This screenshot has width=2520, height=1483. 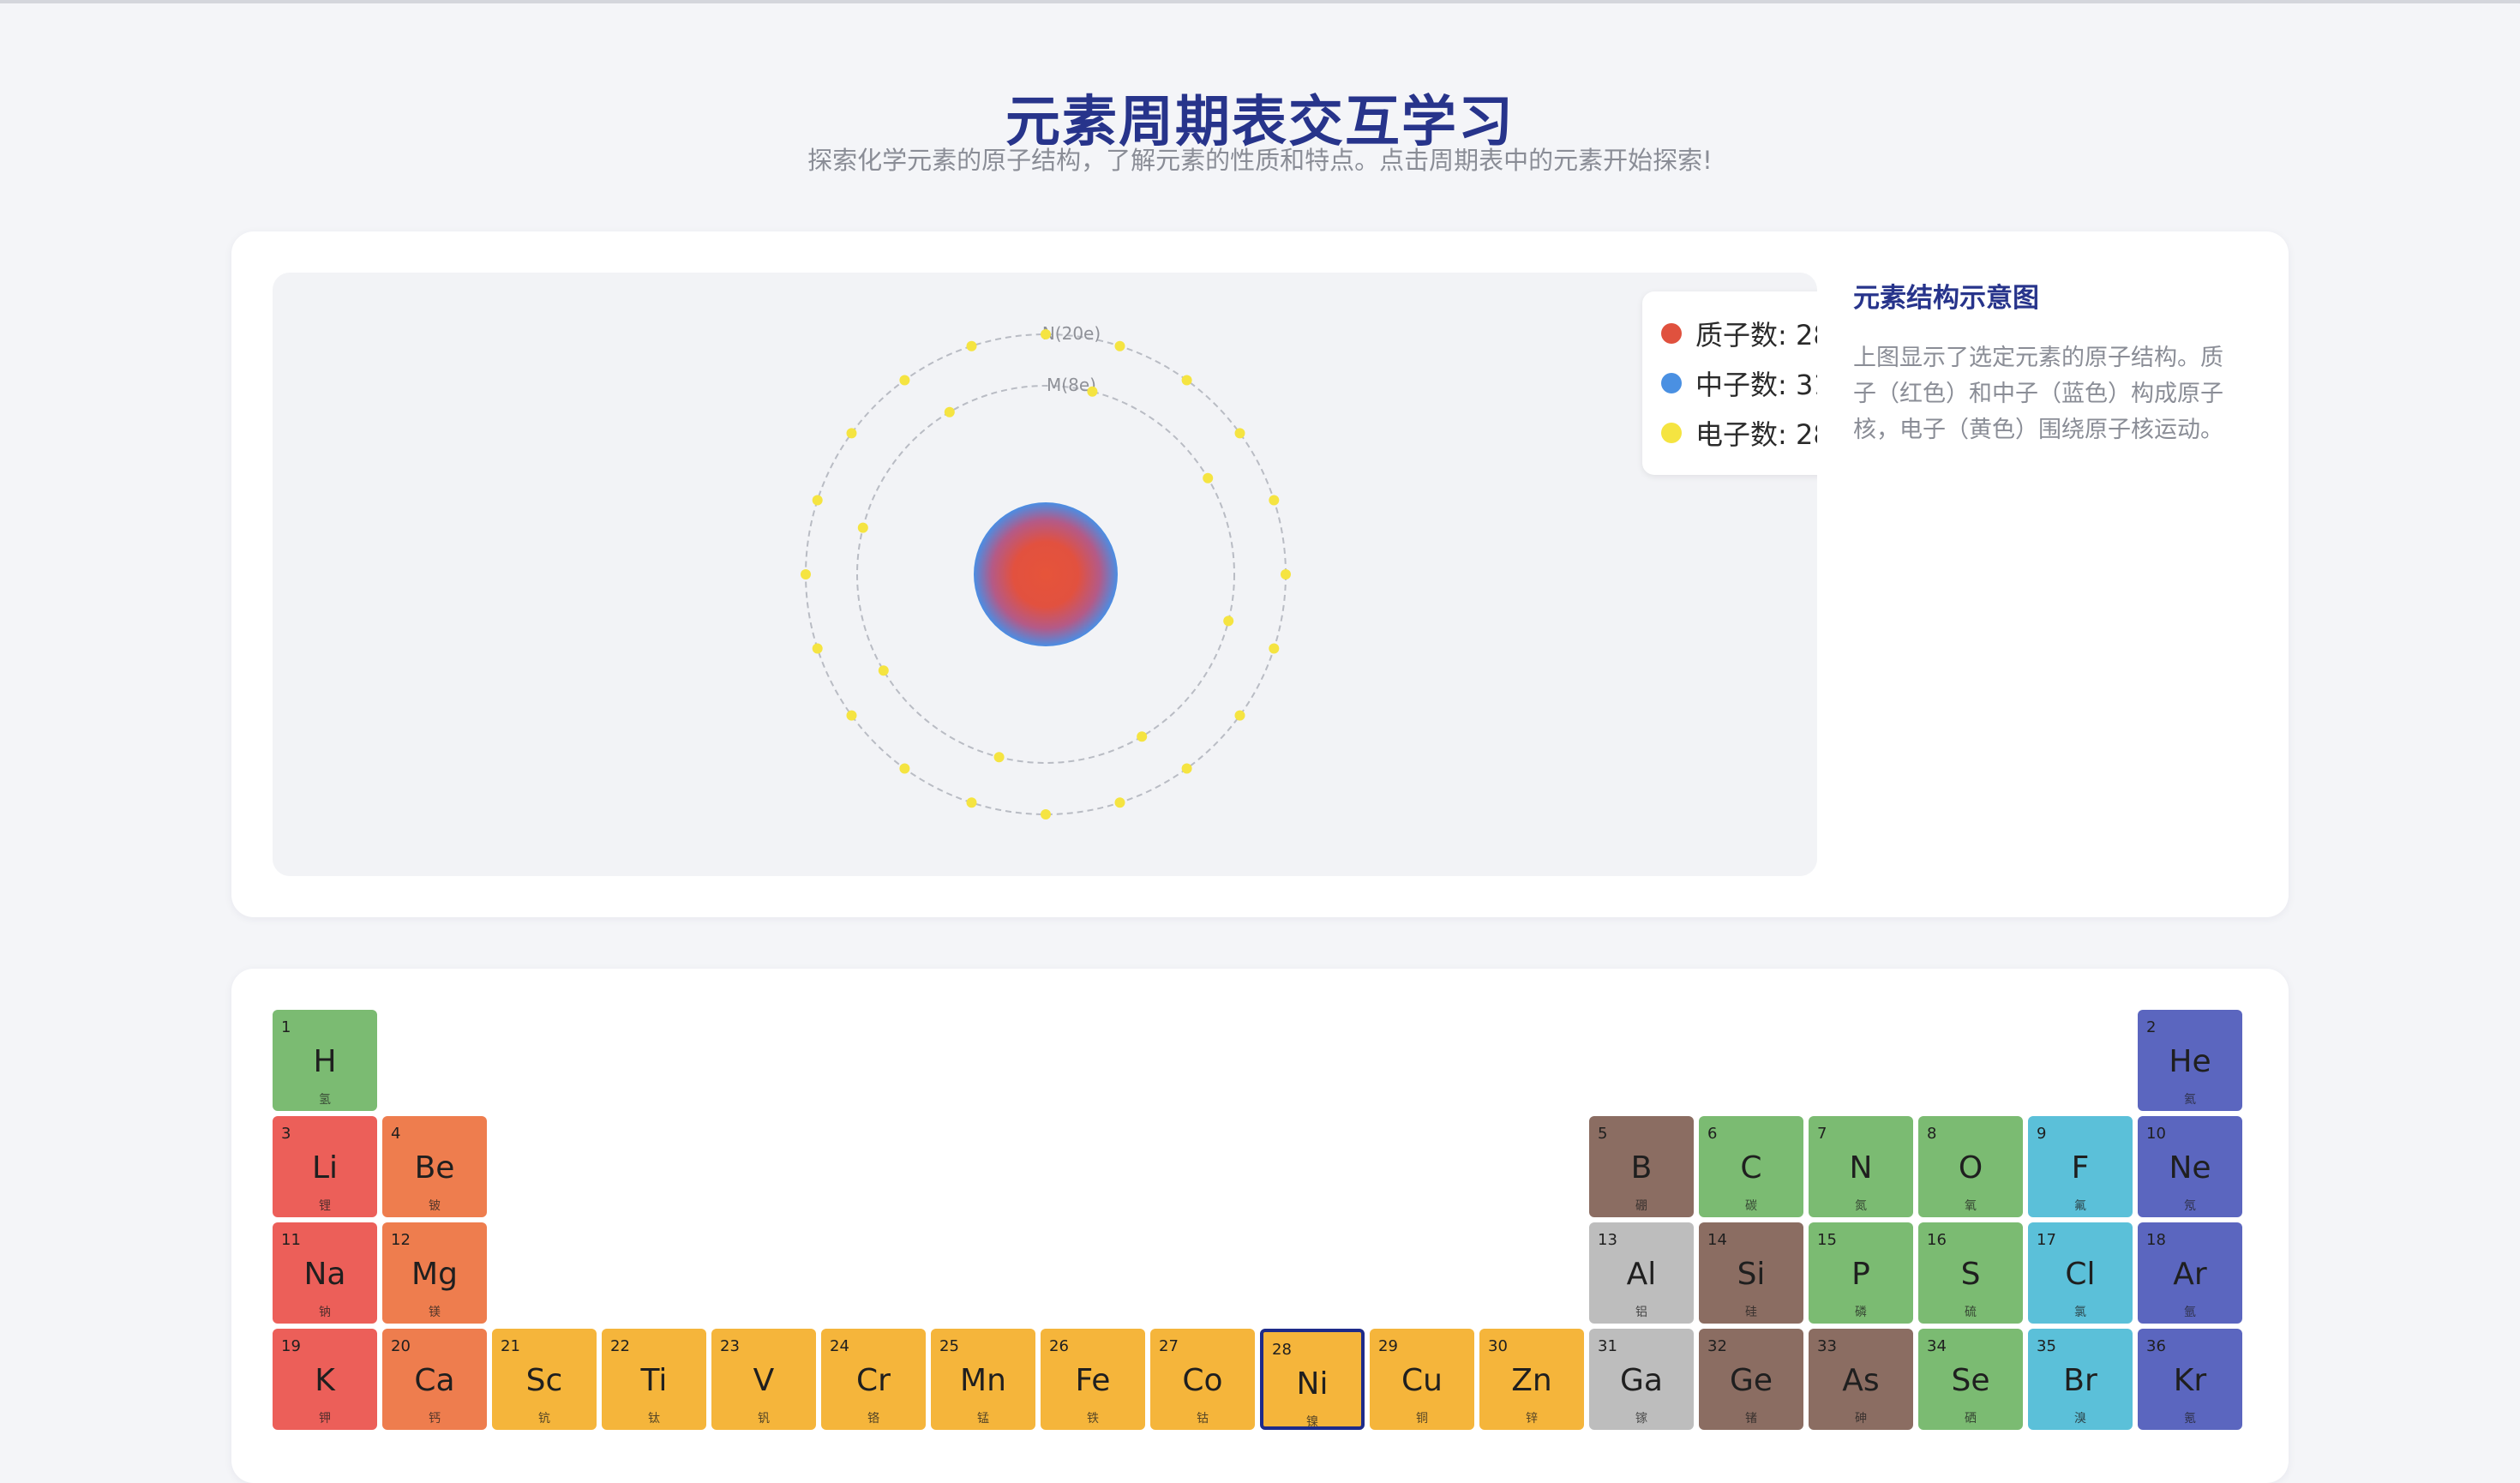 What do you see at coordinates (1932, 1134) in the screenshot?
I see `element-number: 8` at bounding box center [1932, 1134].